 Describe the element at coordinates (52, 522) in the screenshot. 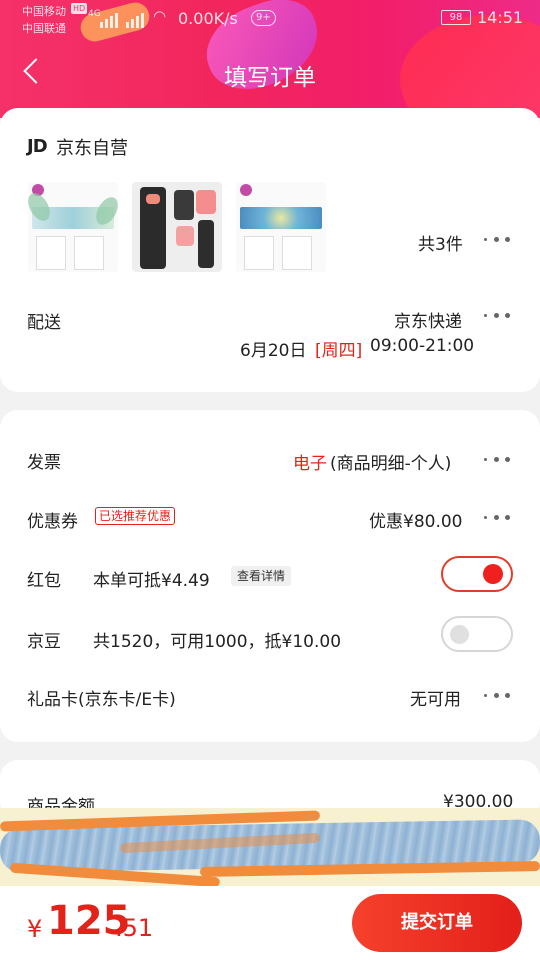

I see `coupon-label: 优惠券` at that location.